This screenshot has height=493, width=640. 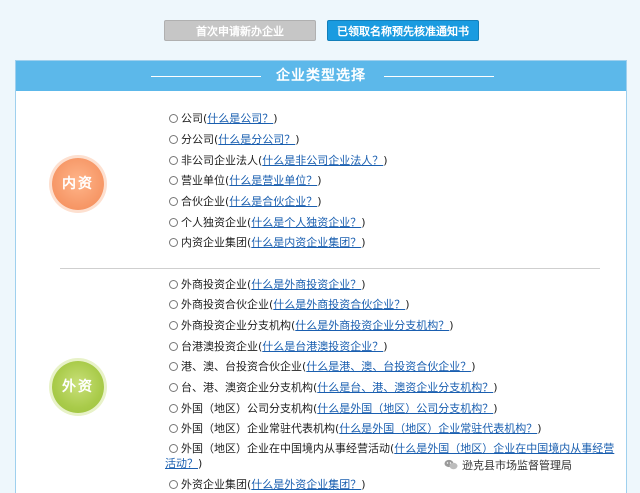 What do you see at coordinates (306, 242) in the screenshot?
I see `help-link: 什么是内资企业集团？` at bounding box center [306, 242].